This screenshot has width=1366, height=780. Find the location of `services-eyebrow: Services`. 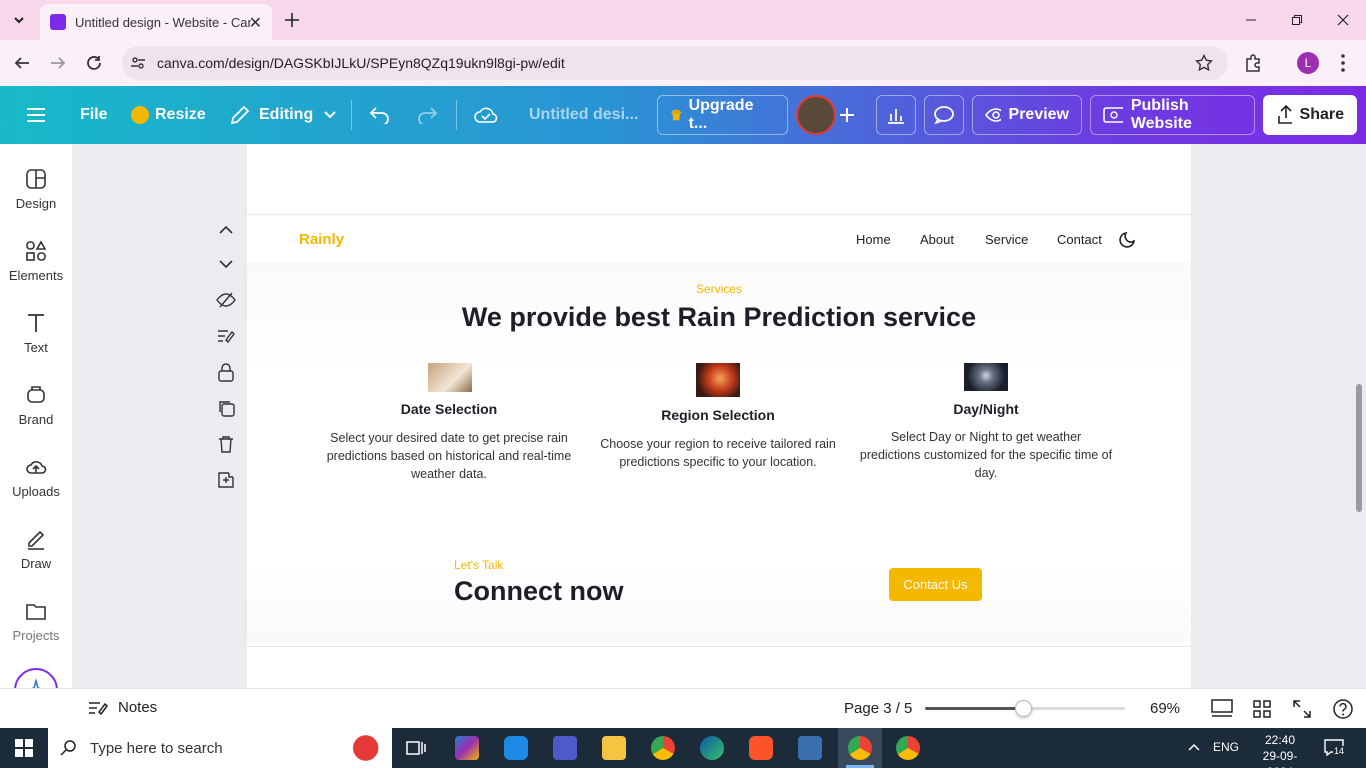

services-eyebrow: Services is located at coordinates (718, 289).